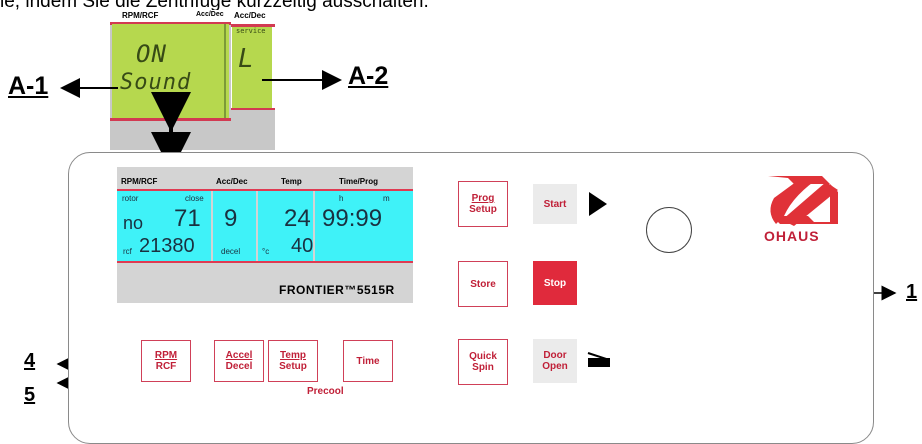  What do you see at coordinates (337, 290) in the screenshot?
I see `model-label: FRONTIER™5515R` at bounding box center [337, 290].